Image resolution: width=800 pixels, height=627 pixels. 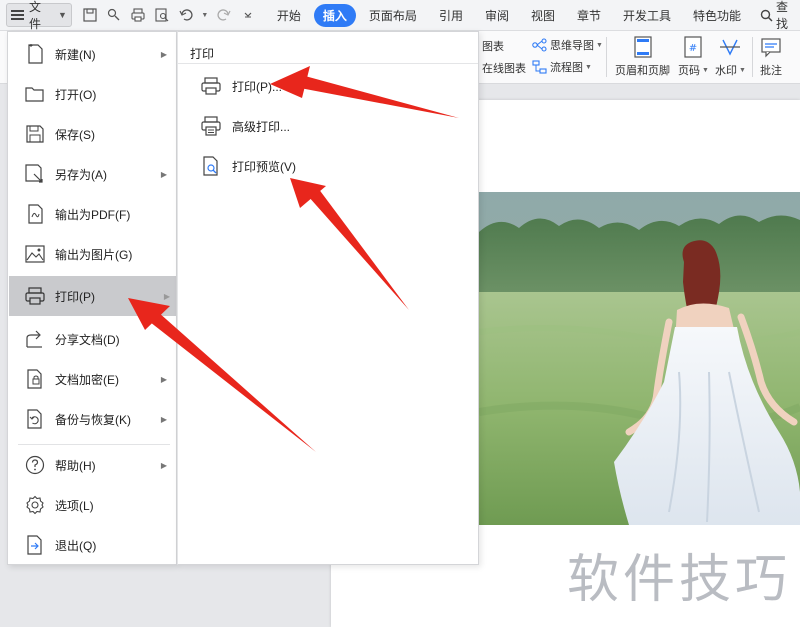 What do you see at coordinates (248, 15) in the screenshot?
I see `customize-toolbar-icon` at bounding box center [248, 15].